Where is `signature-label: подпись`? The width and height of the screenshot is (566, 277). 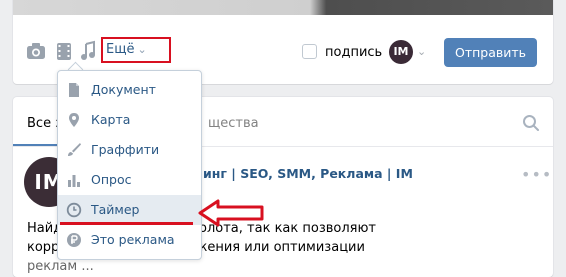
signature-label: подпись is located at coordinates (353, 52).